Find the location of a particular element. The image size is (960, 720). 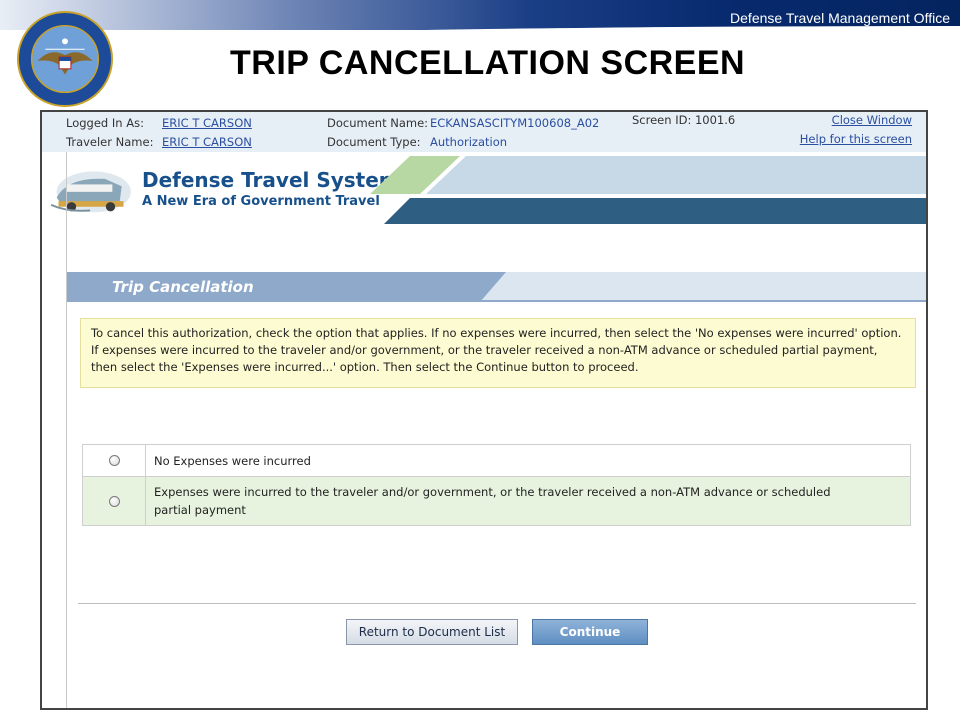

screen-id: Screen ID: 1001.6 is located at coordinates (684, 120).